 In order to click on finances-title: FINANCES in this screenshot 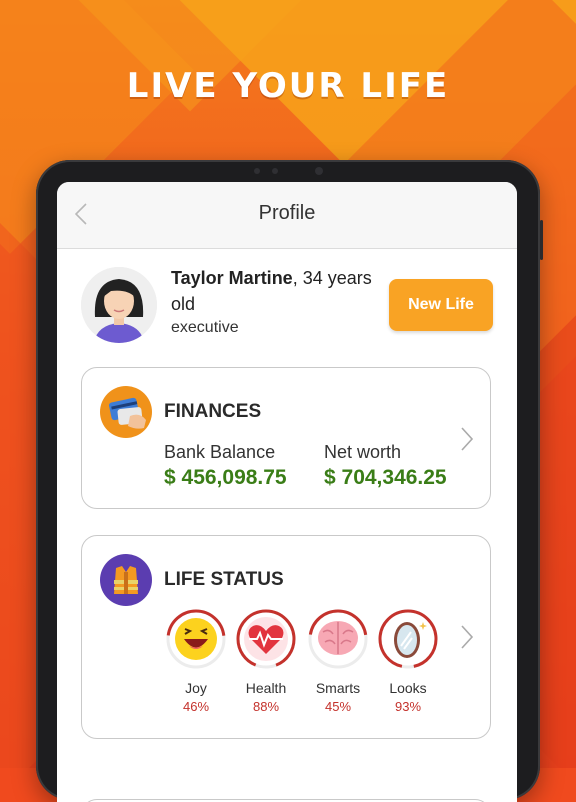, I will do `click(213, 411)`.